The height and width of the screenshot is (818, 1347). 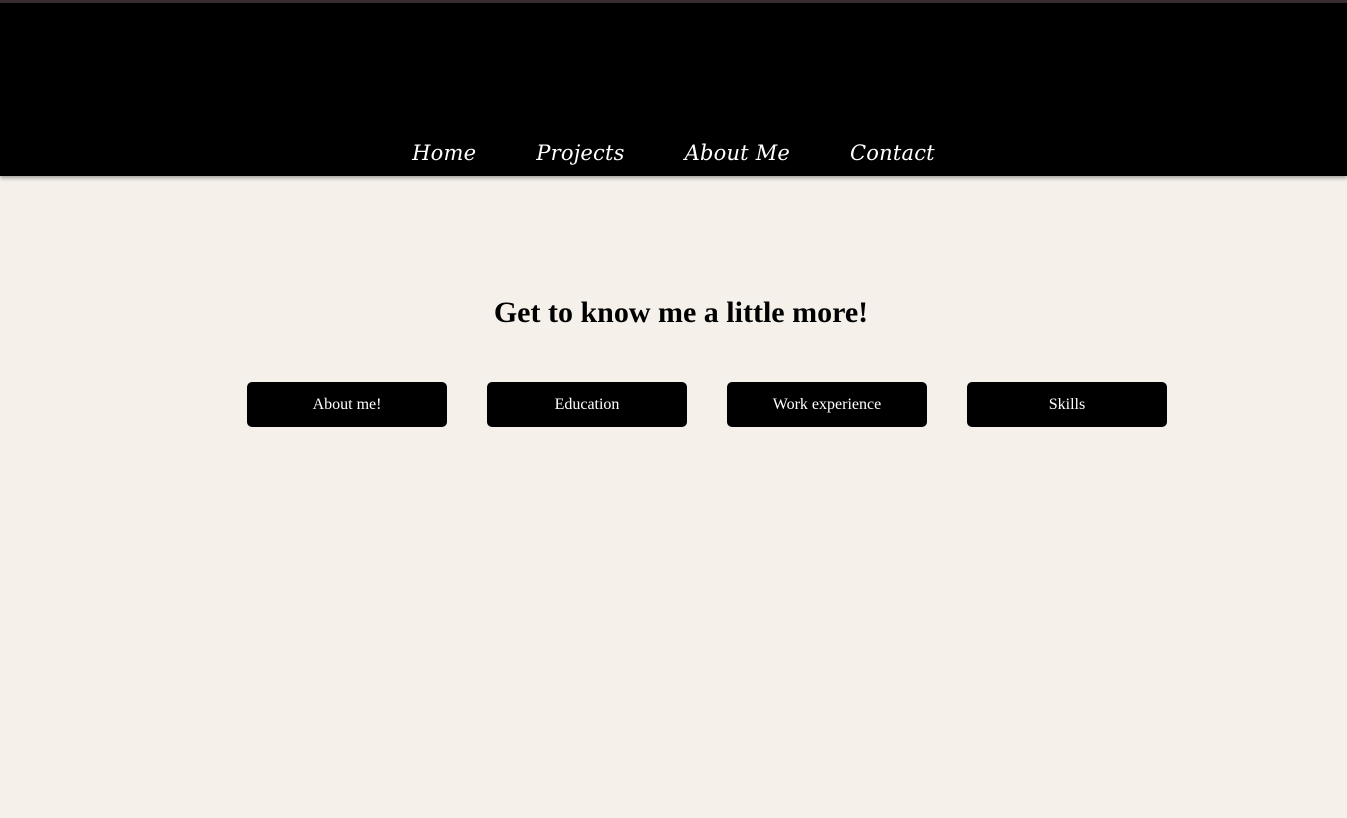 What do you see at coordinates (737, 153) in the screenshot?
I see `nav-about-me-link: About Me` at bounding box center [737, 153].